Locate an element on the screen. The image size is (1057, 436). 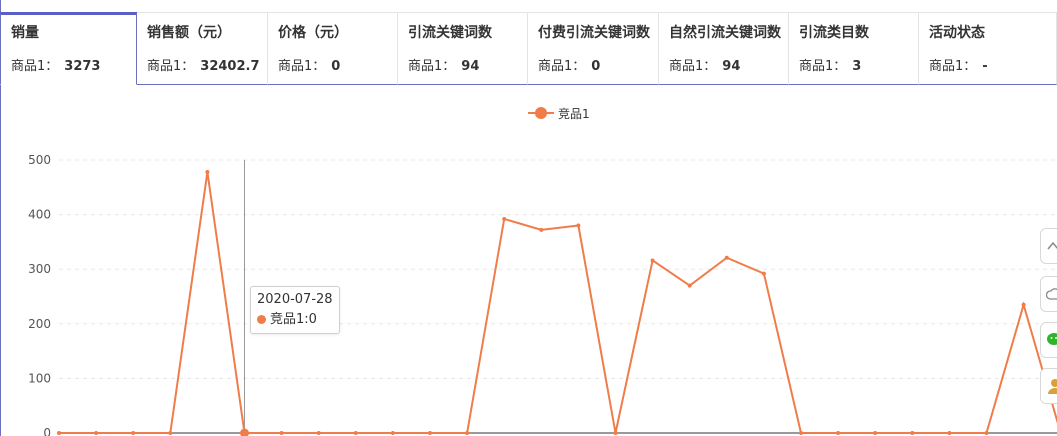
cloud-button is located at coordinates (1048, 294).